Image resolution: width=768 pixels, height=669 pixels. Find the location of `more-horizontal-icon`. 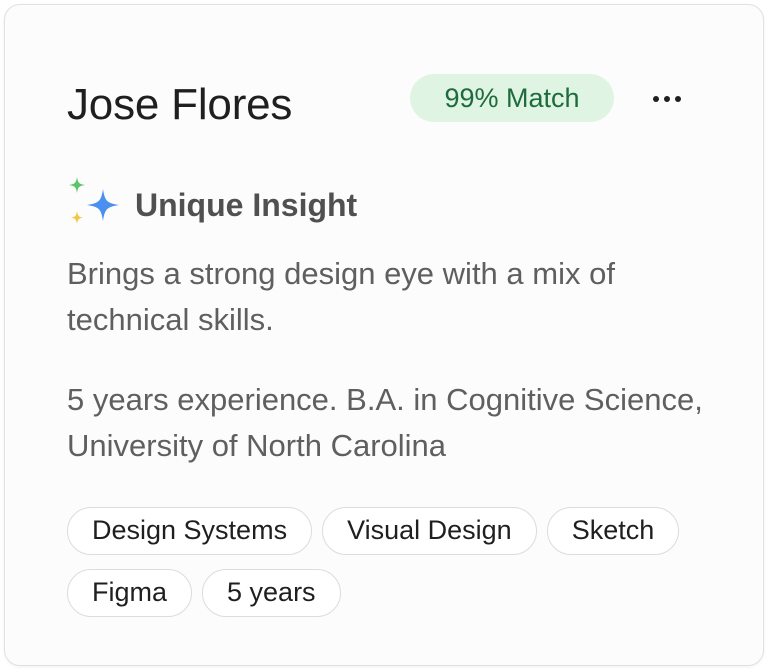

more-horizontal-icon is located at coordinates (667, 99).